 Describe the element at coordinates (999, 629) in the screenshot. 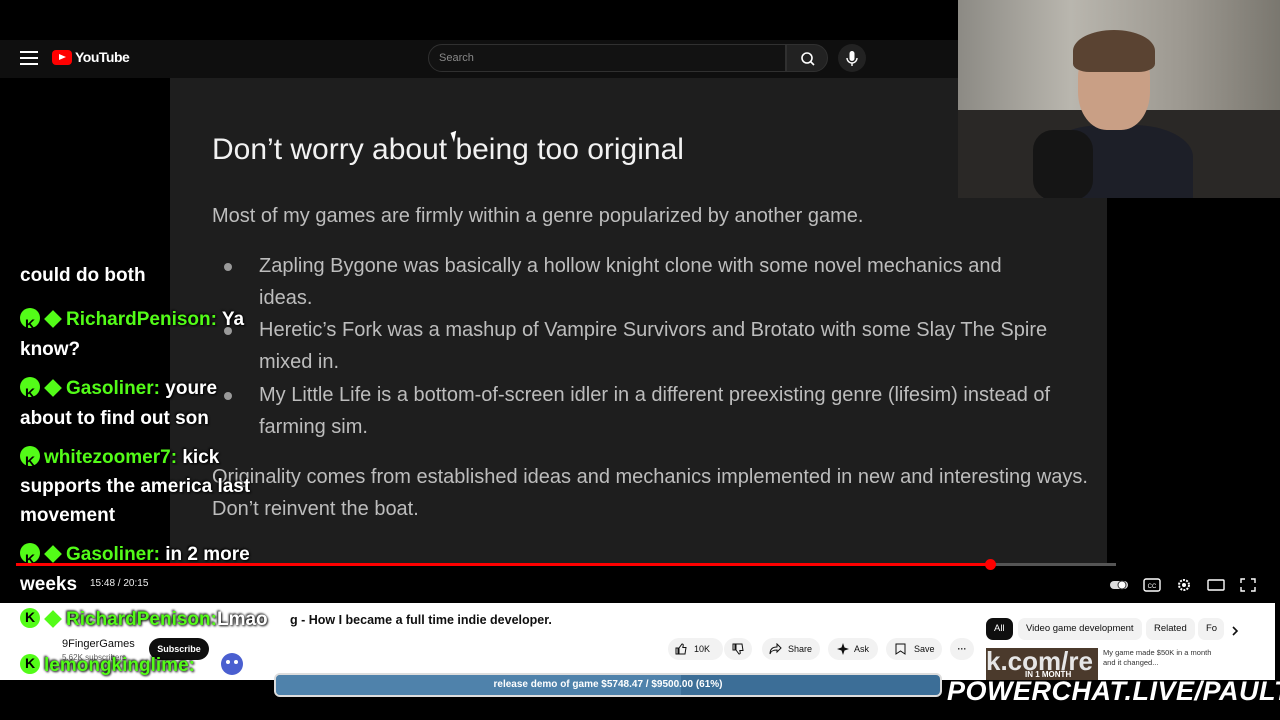

I see `chip-all: All` at that location.